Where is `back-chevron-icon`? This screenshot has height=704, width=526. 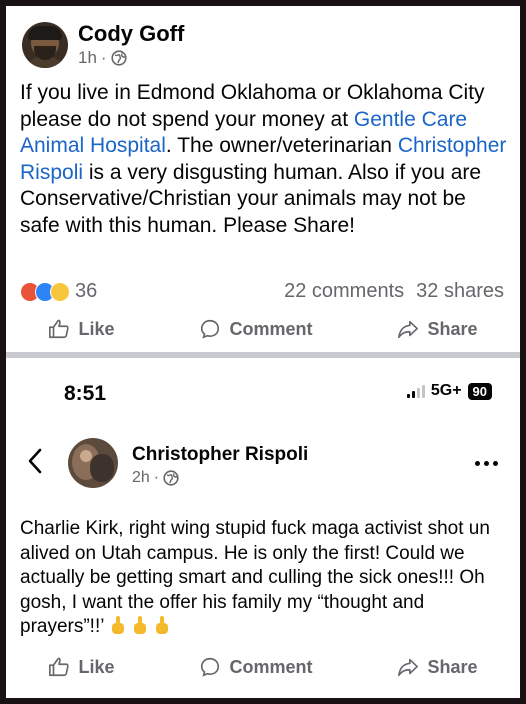
back-chevron-icon is located at coordinates (35, 461).